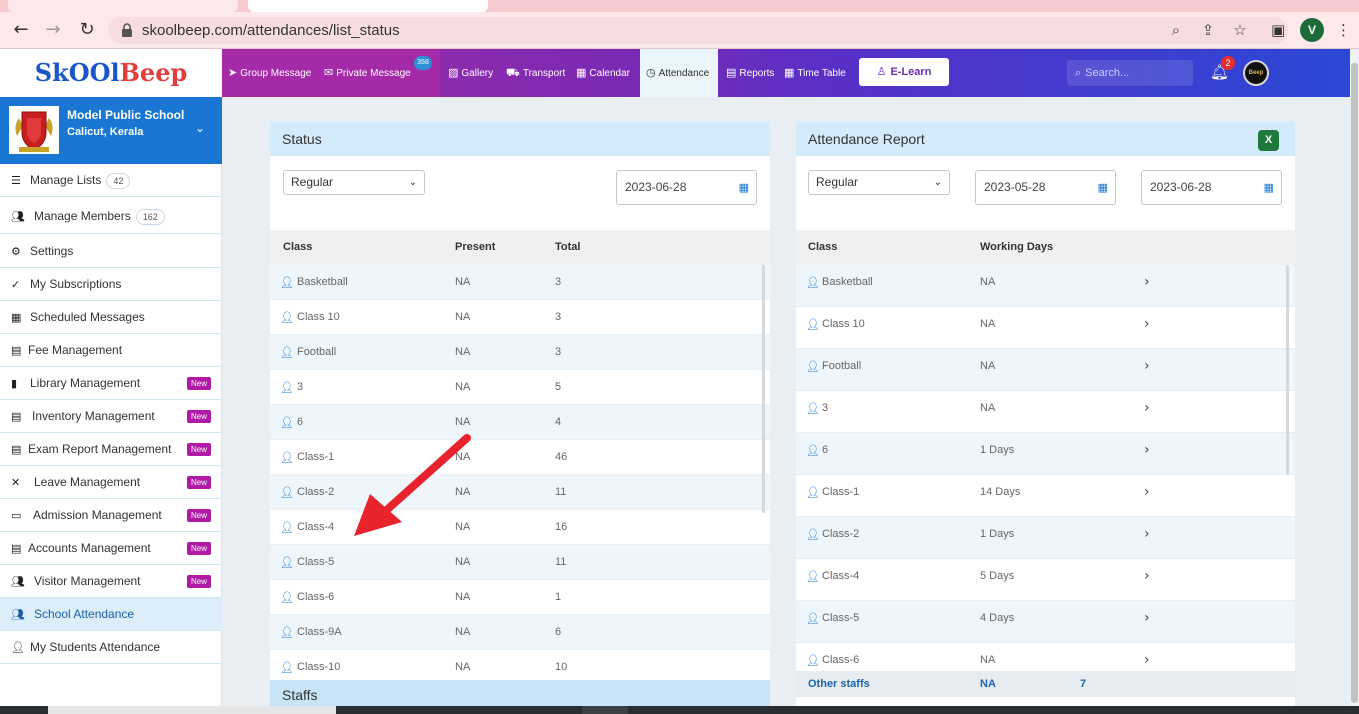 The height and width of the screenshot is (714, 1359). Describe the element at coordinates (1045, 412) in the screenshot. I see `table-row: 👤︎ 3 NA ›` at that location.